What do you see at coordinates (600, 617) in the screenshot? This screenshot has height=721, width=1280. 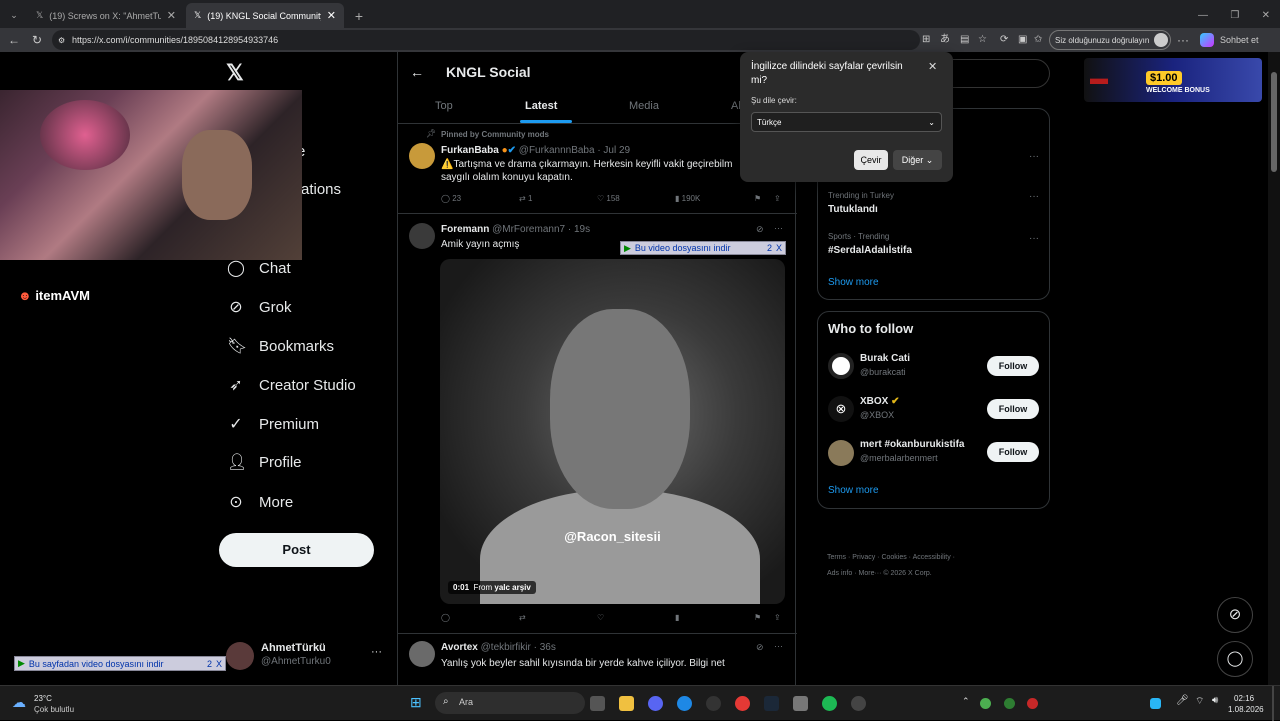 I see `like-button: ♡` at bounding box center [600, 617].